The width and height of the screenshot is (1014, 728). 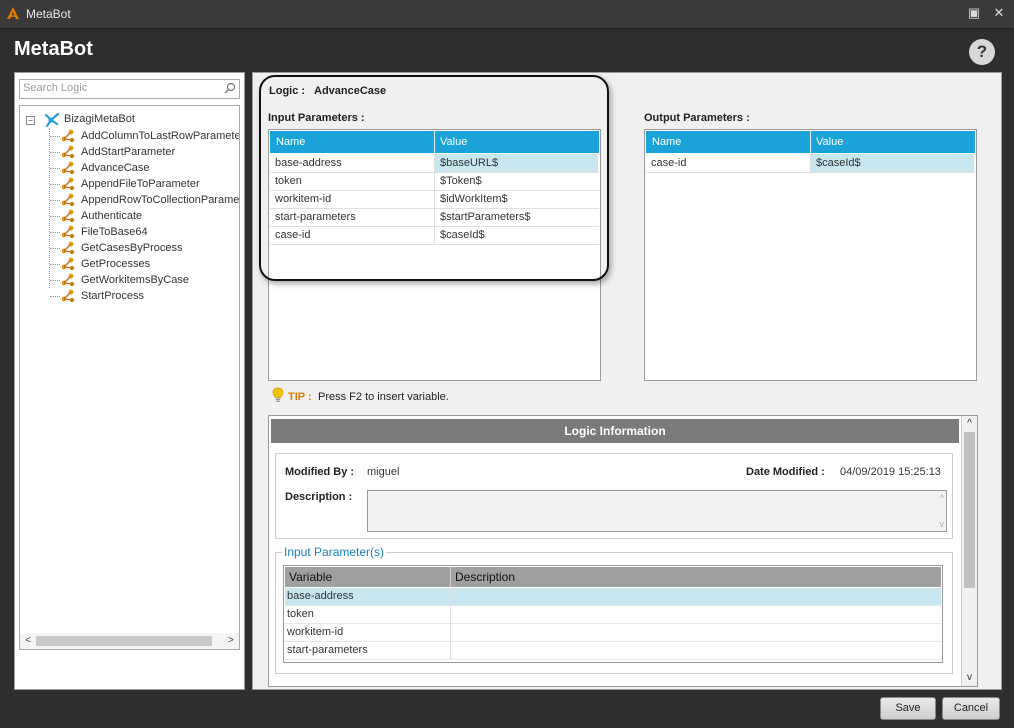 I want to click on param-value-cell: $startParameters$, so click(x=516, y=217).